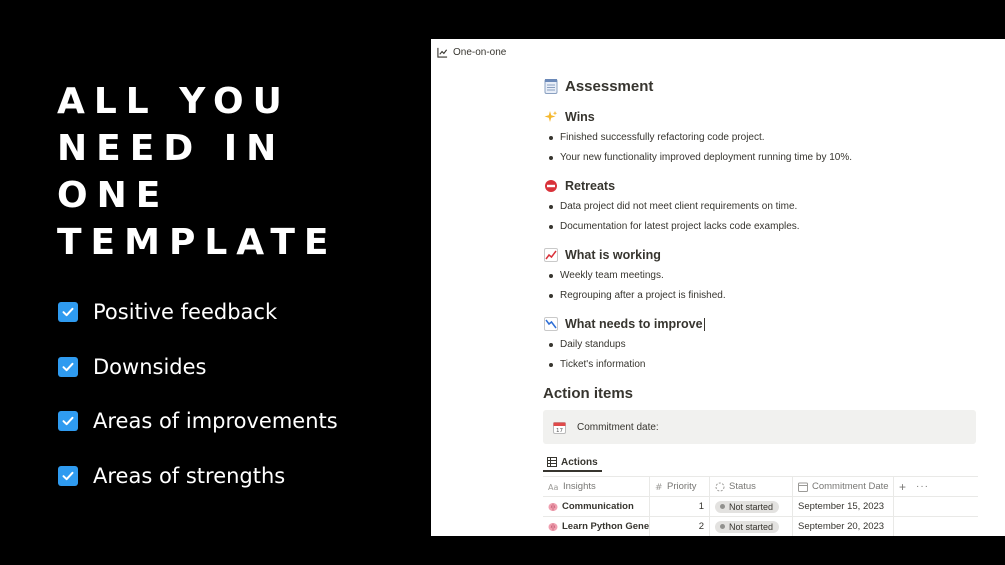 The image size is (1005, 565). Describe the element at coordinates (902, 487) in the screenshot. I see `add-property-icon: +` at that location.